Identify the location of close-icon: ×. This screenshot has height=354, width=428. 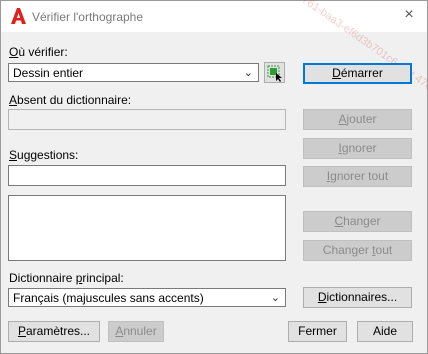
(409, 15).